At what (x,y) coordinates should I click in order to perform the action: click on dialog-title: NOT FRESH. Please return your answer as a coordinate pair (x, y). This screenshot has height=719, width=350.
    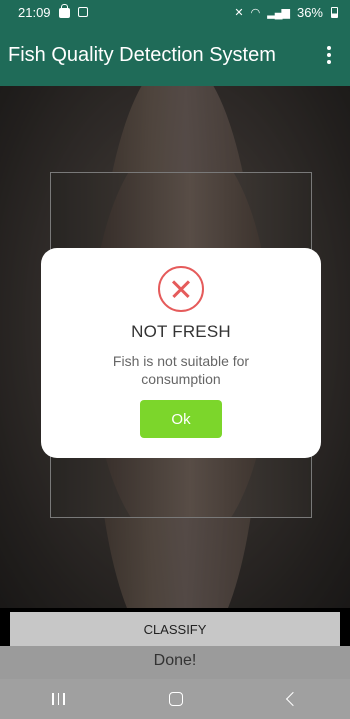
    Looking at the image, I should click on (181, 331).